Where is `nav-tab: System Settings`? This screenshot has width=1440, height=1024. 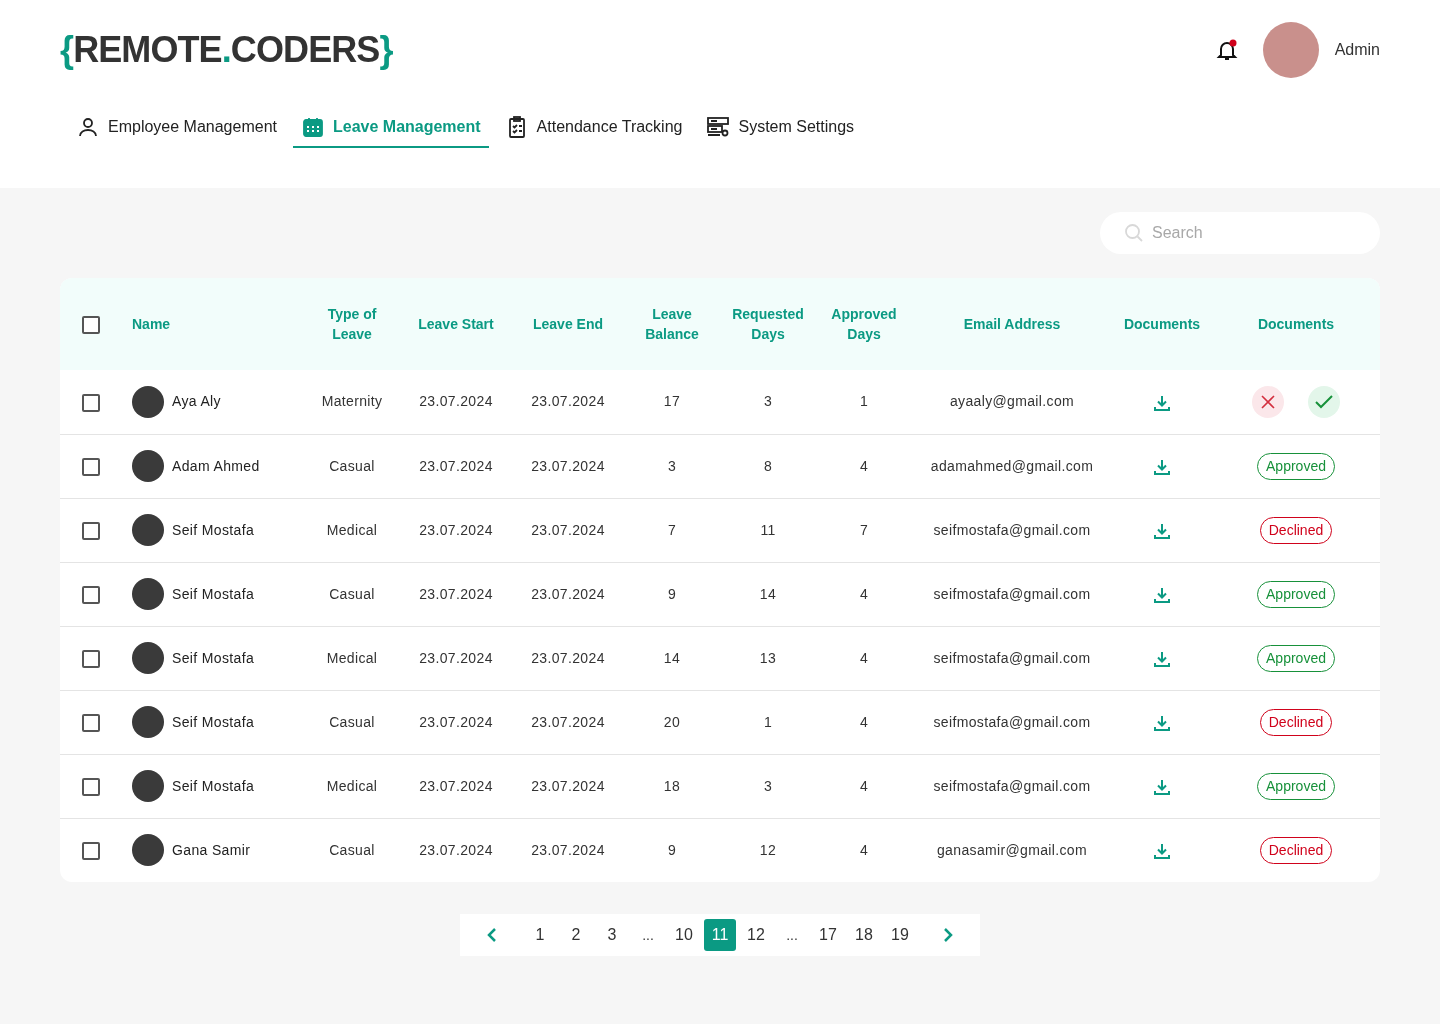 nav-tab: System Settings is located at coordinates (780, 128).